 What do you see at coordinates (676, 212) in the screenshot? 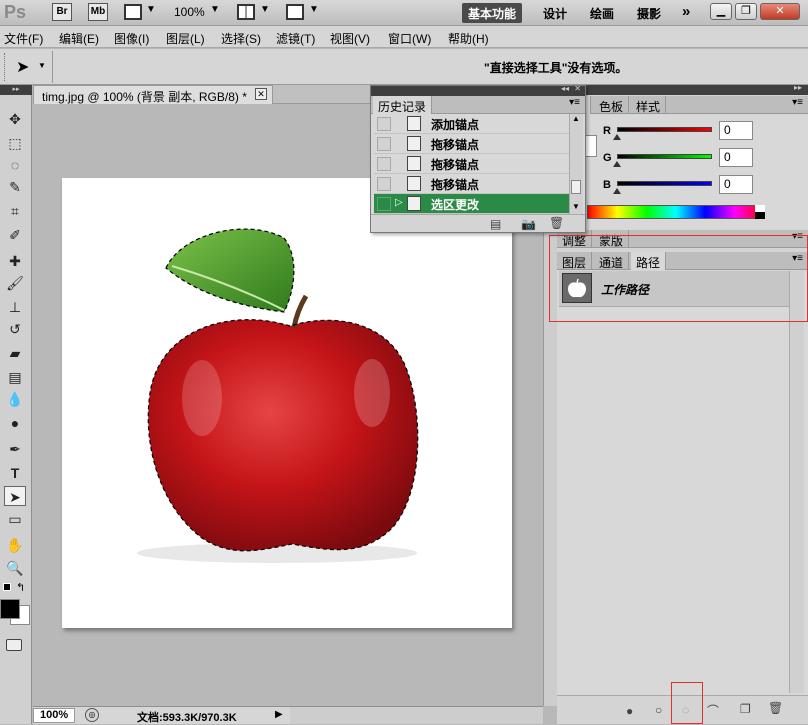
I see `color-spectrum-bar` at bounding box center [676, 212].